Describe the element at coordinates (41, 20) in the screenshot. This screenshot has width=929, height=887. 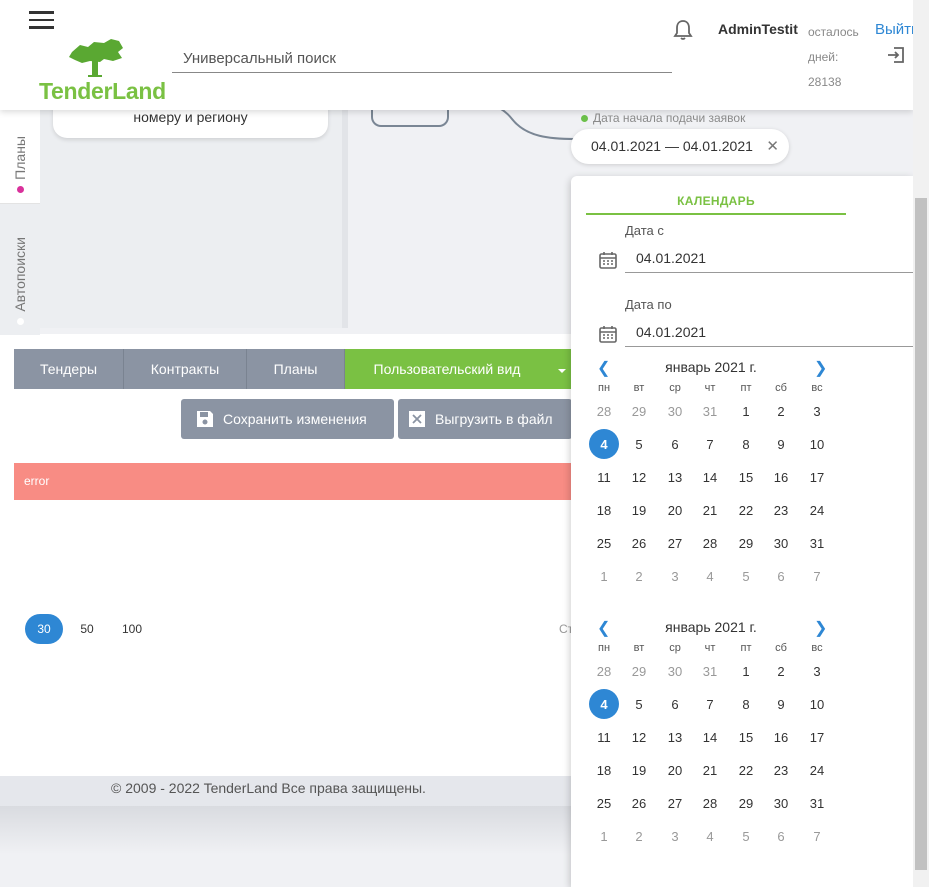
I see `menu-icon` at that location.